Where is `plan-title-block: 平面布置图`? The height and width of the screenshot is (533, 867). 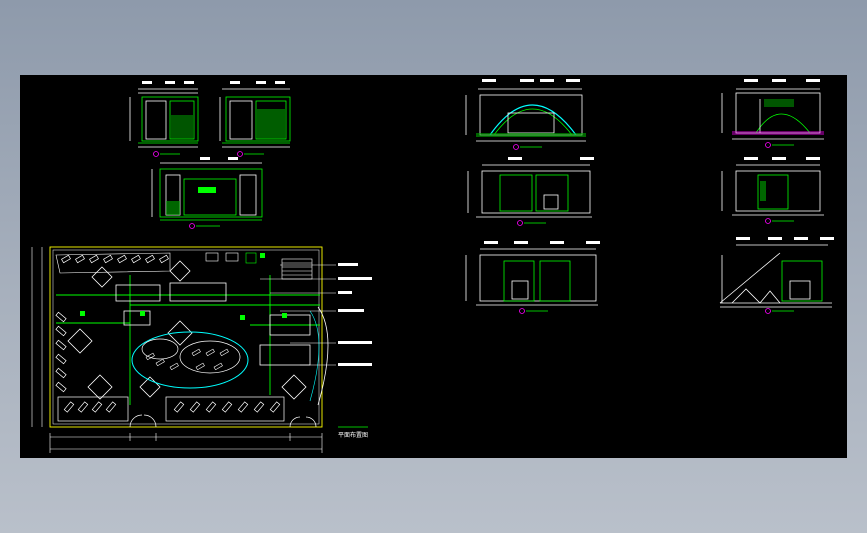
plan-title-block: 平面布置图 is located at coordinates (353, 432).